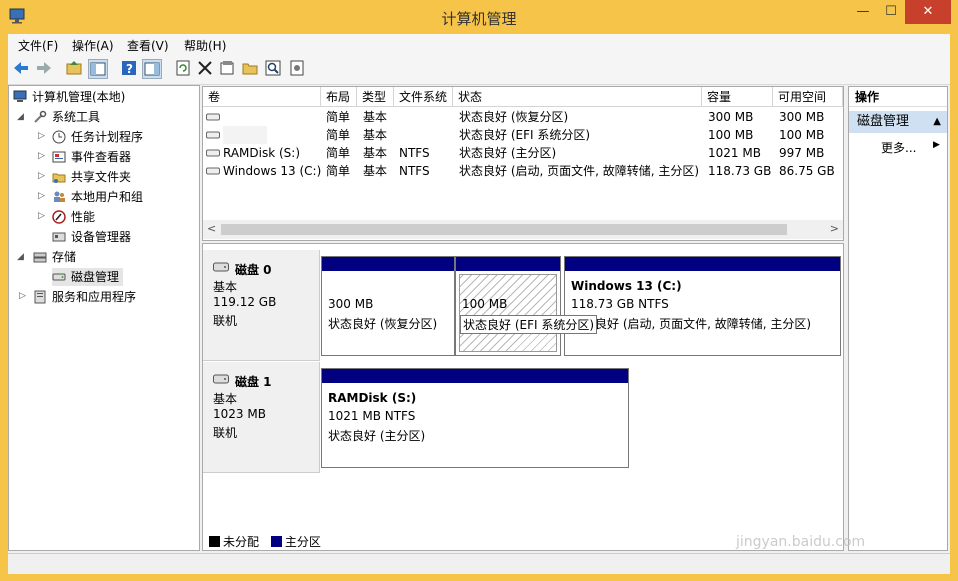 The height and width of the screenshot is (581, 958). What do you see at coordinates (626, 286) in the screenshot?
I see `partition-name: Windows 13 (C:)` at bounding box center [626, 286].